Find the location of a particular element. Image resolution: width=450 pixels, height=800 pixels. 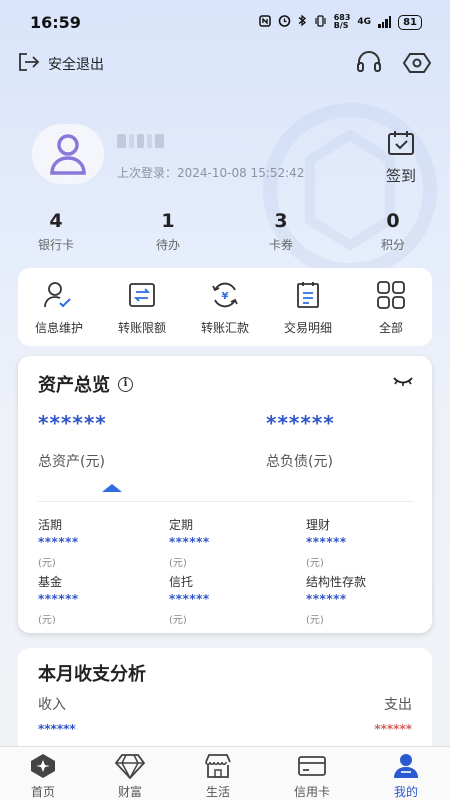

asset-item-time-deposit: 定期 ****** (元) is located at coordinates (229, 542).